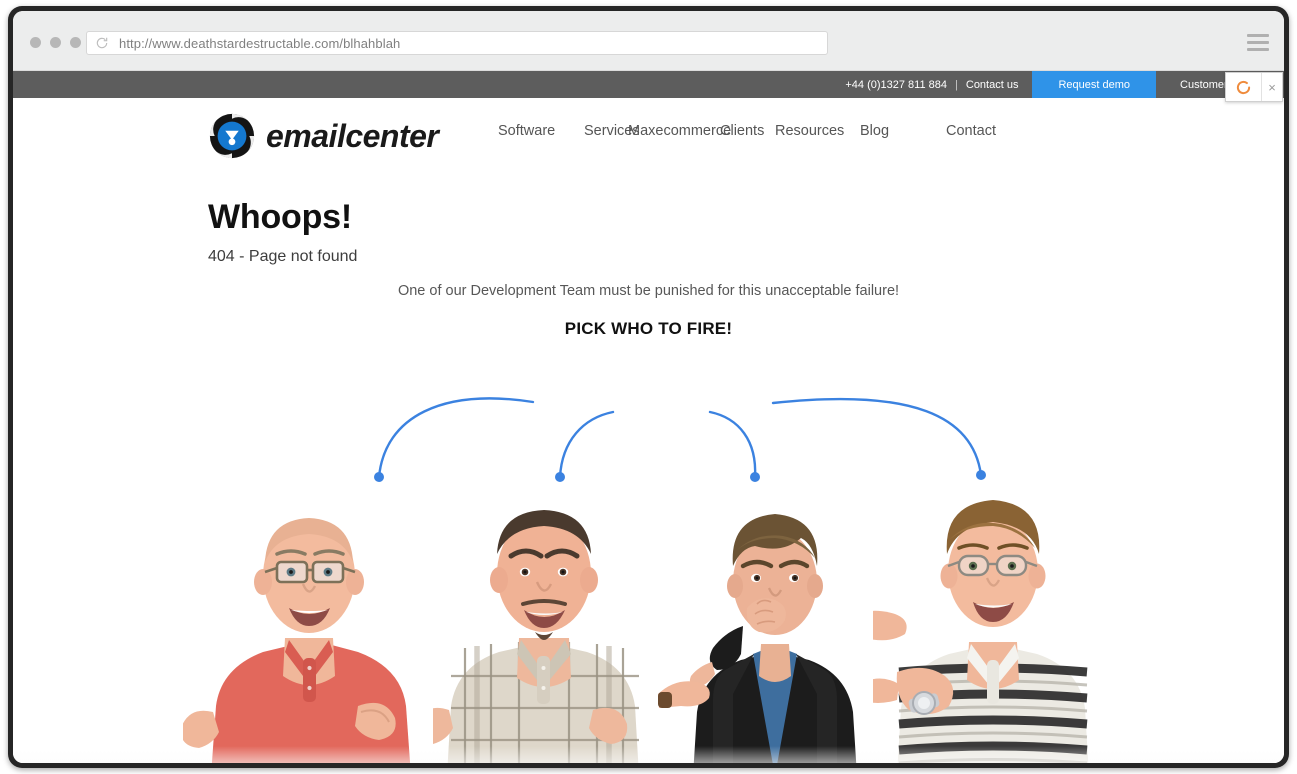 The image size is (1297, 774). I want to click on close-icon: ×, so click(1272, 87).